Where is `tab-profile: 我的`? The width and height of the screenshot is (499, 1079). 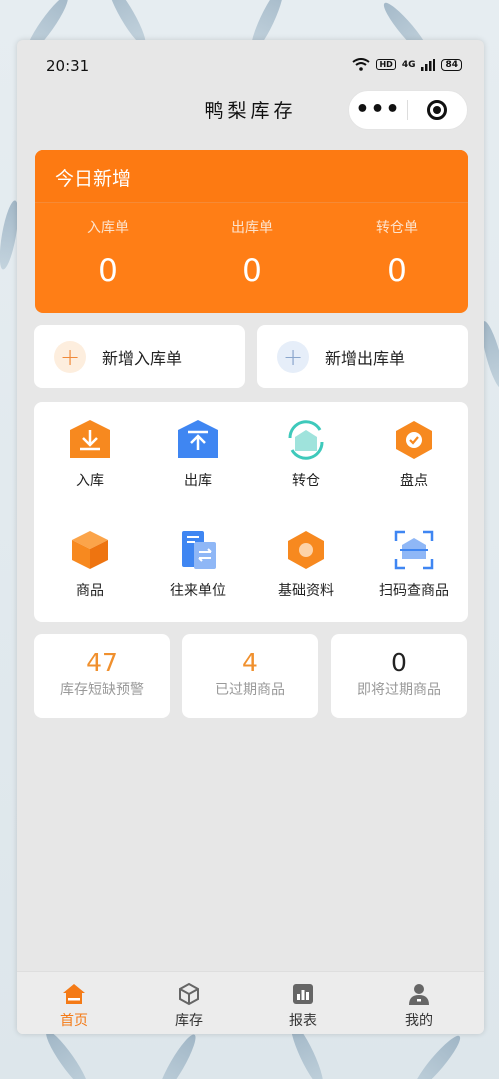
tab-profile: 我的 is located at coordinates (419, 1006).